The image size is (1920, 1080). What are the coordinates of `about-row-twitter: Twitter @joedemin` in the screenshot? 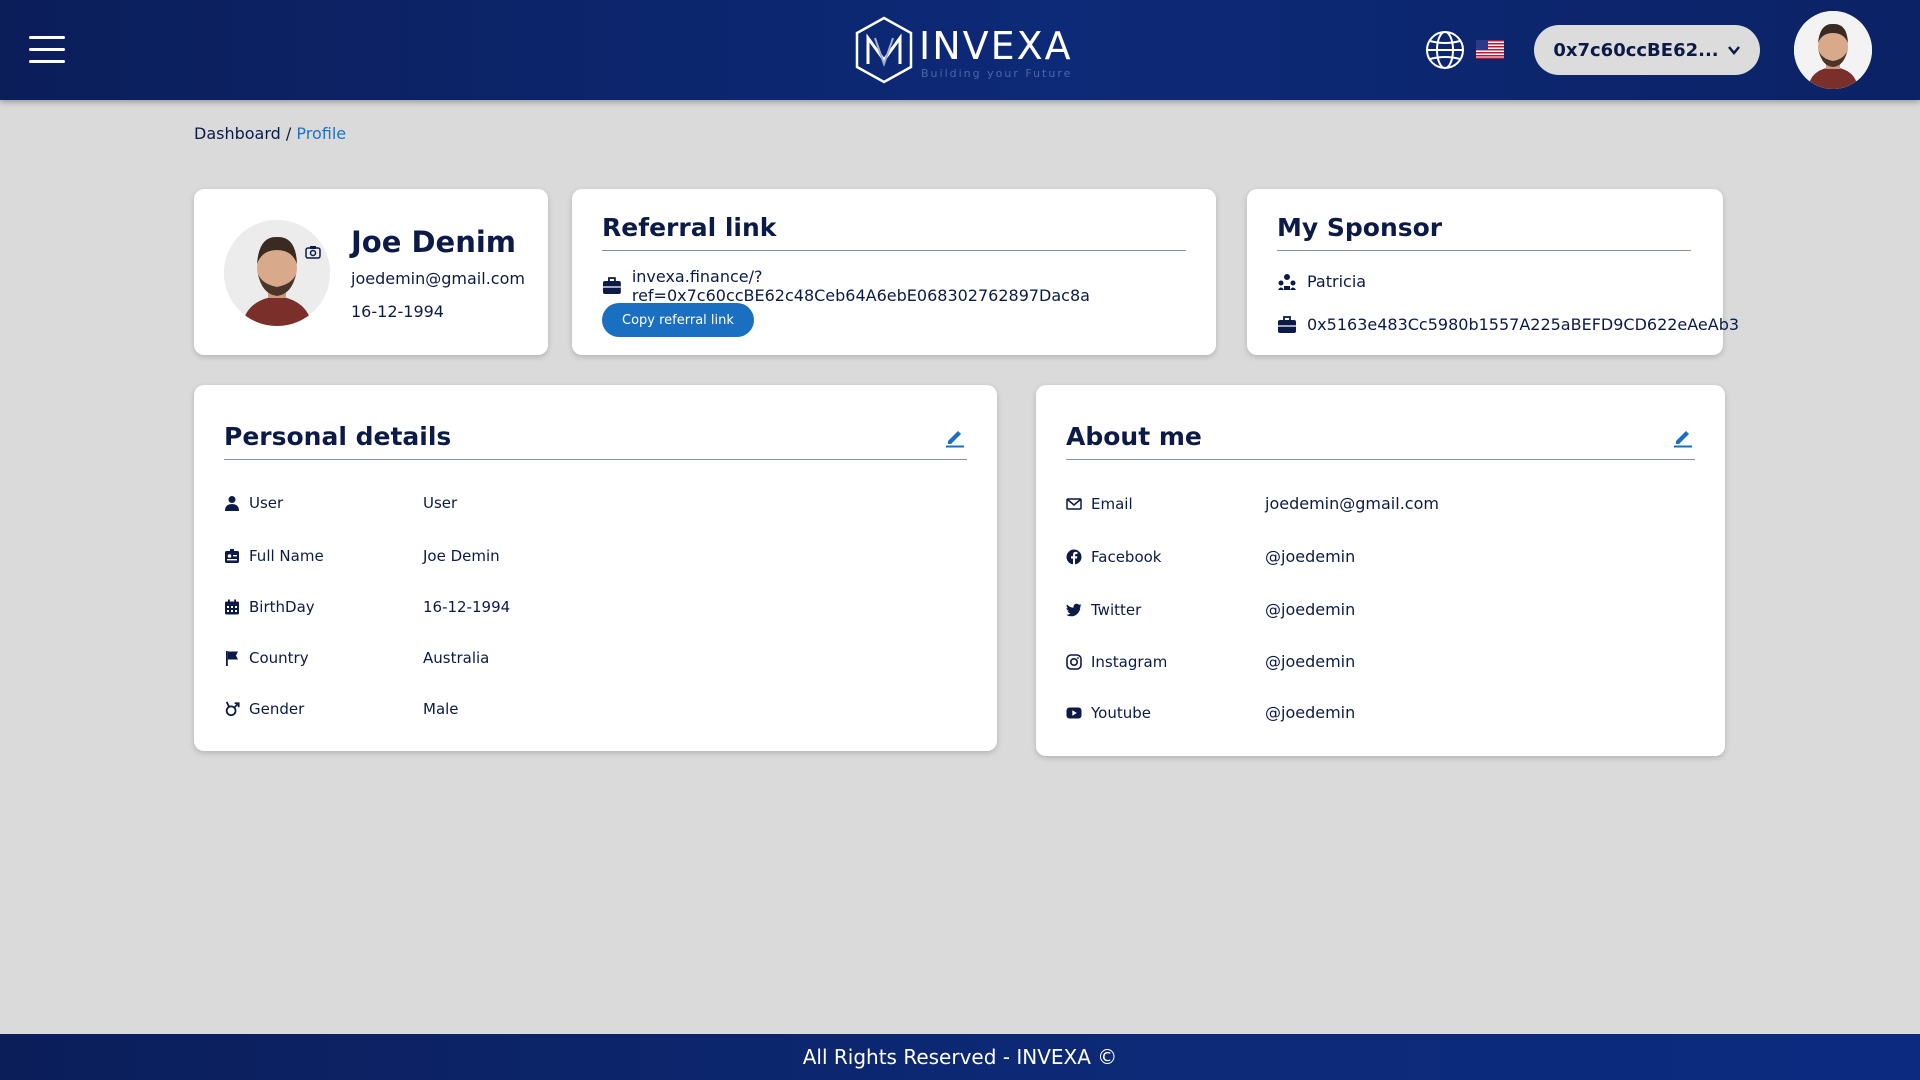 It's located at (1210, 609).